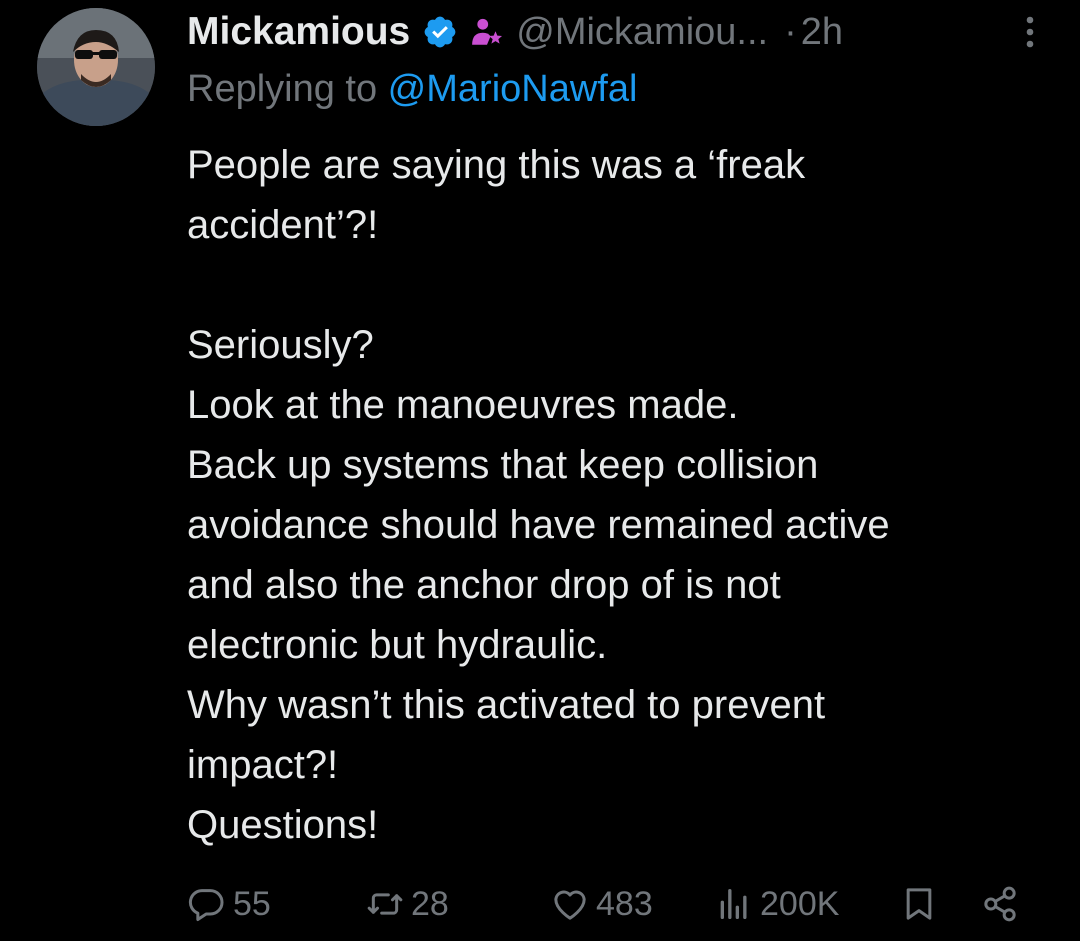 The width and height of the screenshot is (1080, 941). Describe the element at coordinates (513, 89) in the screenshot. I see `reply-mention-link: @MarioNawfal` at that location.